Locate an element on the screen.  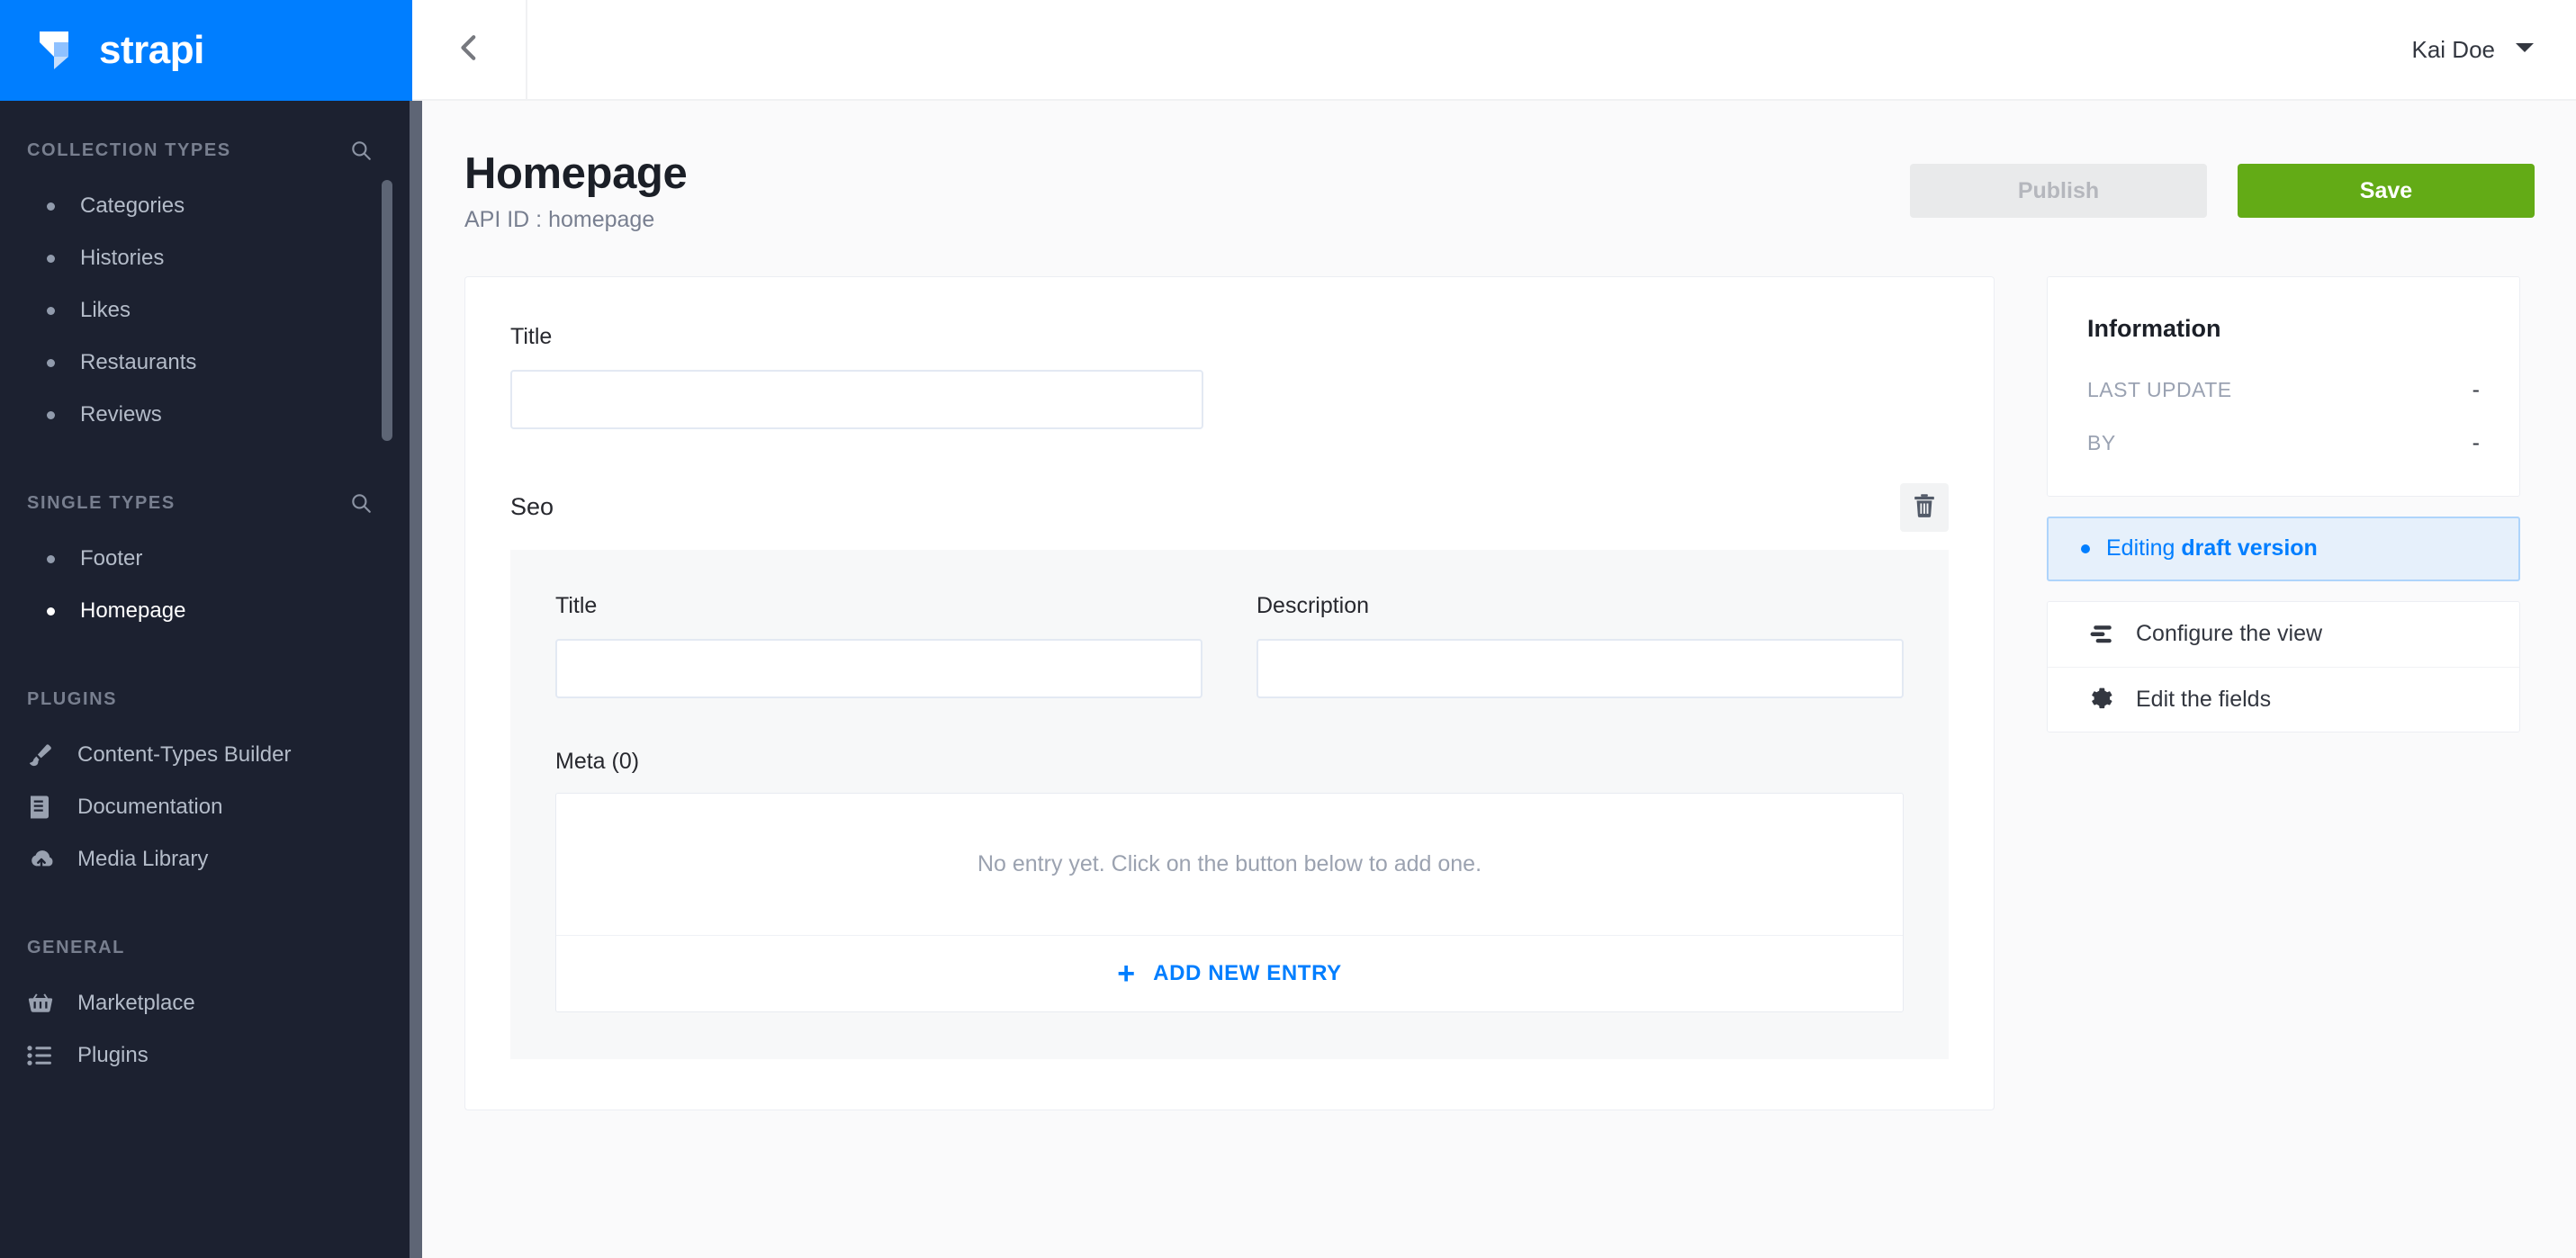
sidebar-item-reviews: Reviews is located at coordinates (192, 415).